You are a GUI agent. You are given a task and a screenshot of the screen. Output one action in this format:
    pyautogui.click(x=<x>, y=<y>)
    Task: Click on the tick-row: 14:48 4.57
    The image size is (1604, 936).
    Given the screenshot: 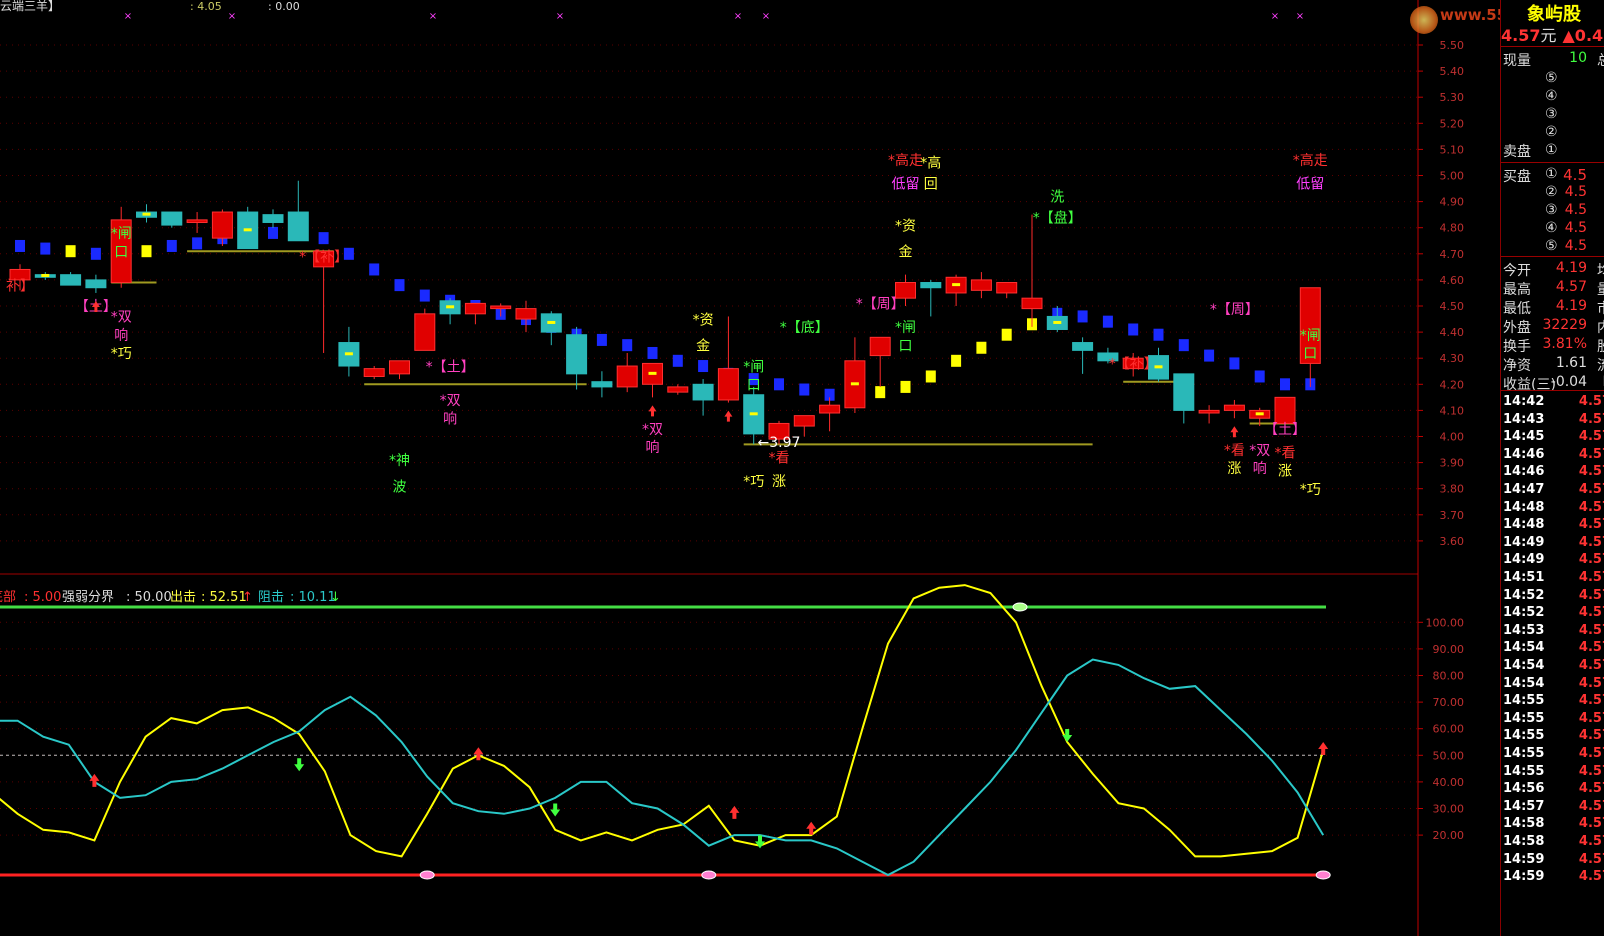 What is the action you would take?
    pyautogui.click(x=1552, y=509)
    